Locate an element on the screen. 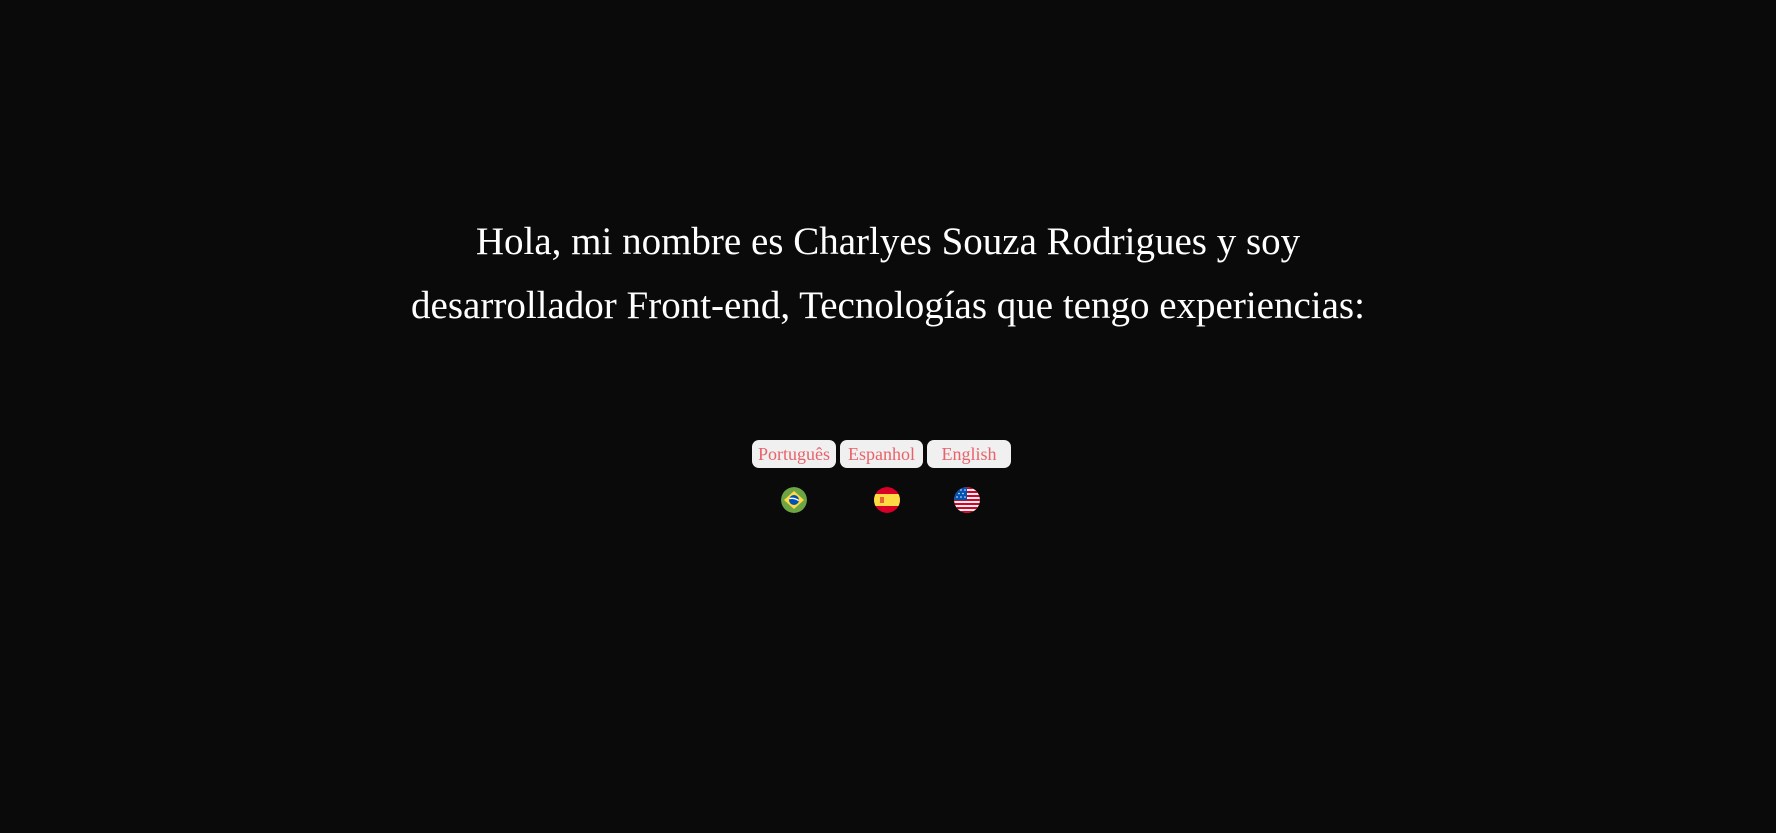 The image size is (1776, 833). spanish-button: Espanhol is located at coordinates (881, 454).